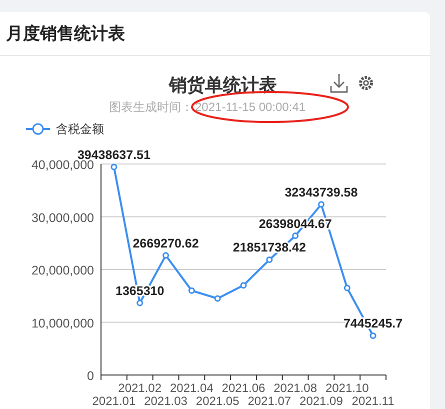 Image resolution: width=445 pixels, height=409 pixels. I want to click on y-tick-label: 0, so click(90, 376).